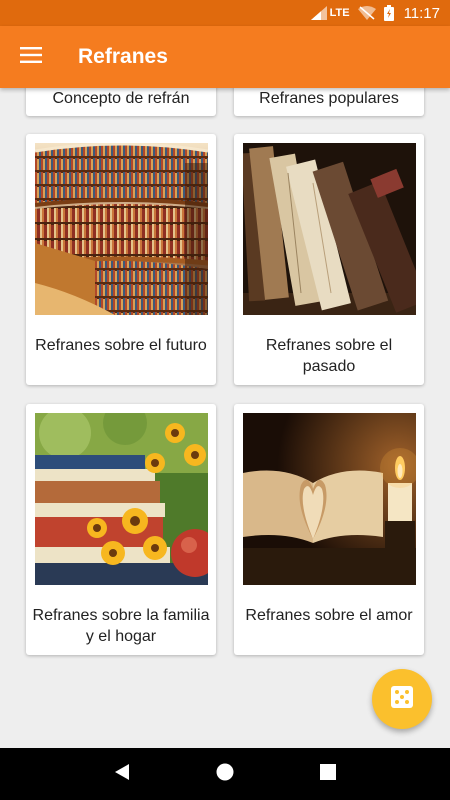  What do you see at coordinates (121, 626) in the screenshot?
I see `category-label: Refranes sobre la familia y el hogar` at bounding box center [121, 626].